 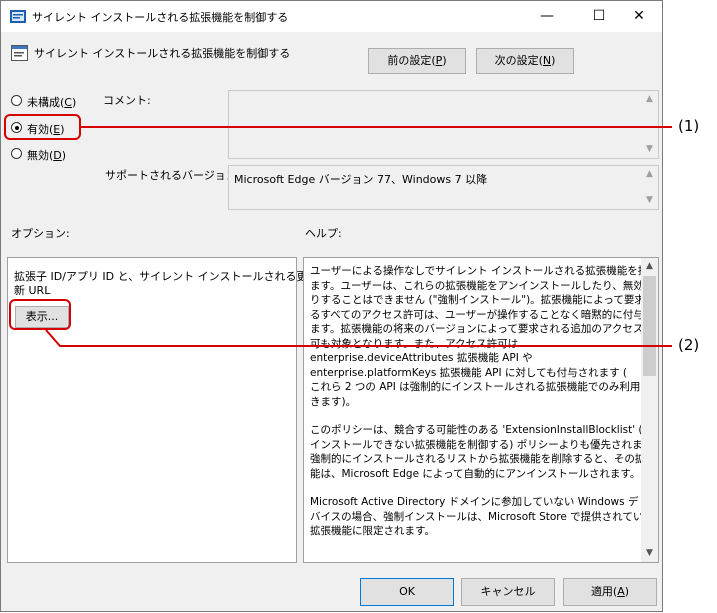 What do you see at coordinates (160, 17) in the screenshot?
I see `window-title: サイレント インストールされる拡張機能を制御する` at bounding box center [160, 17].